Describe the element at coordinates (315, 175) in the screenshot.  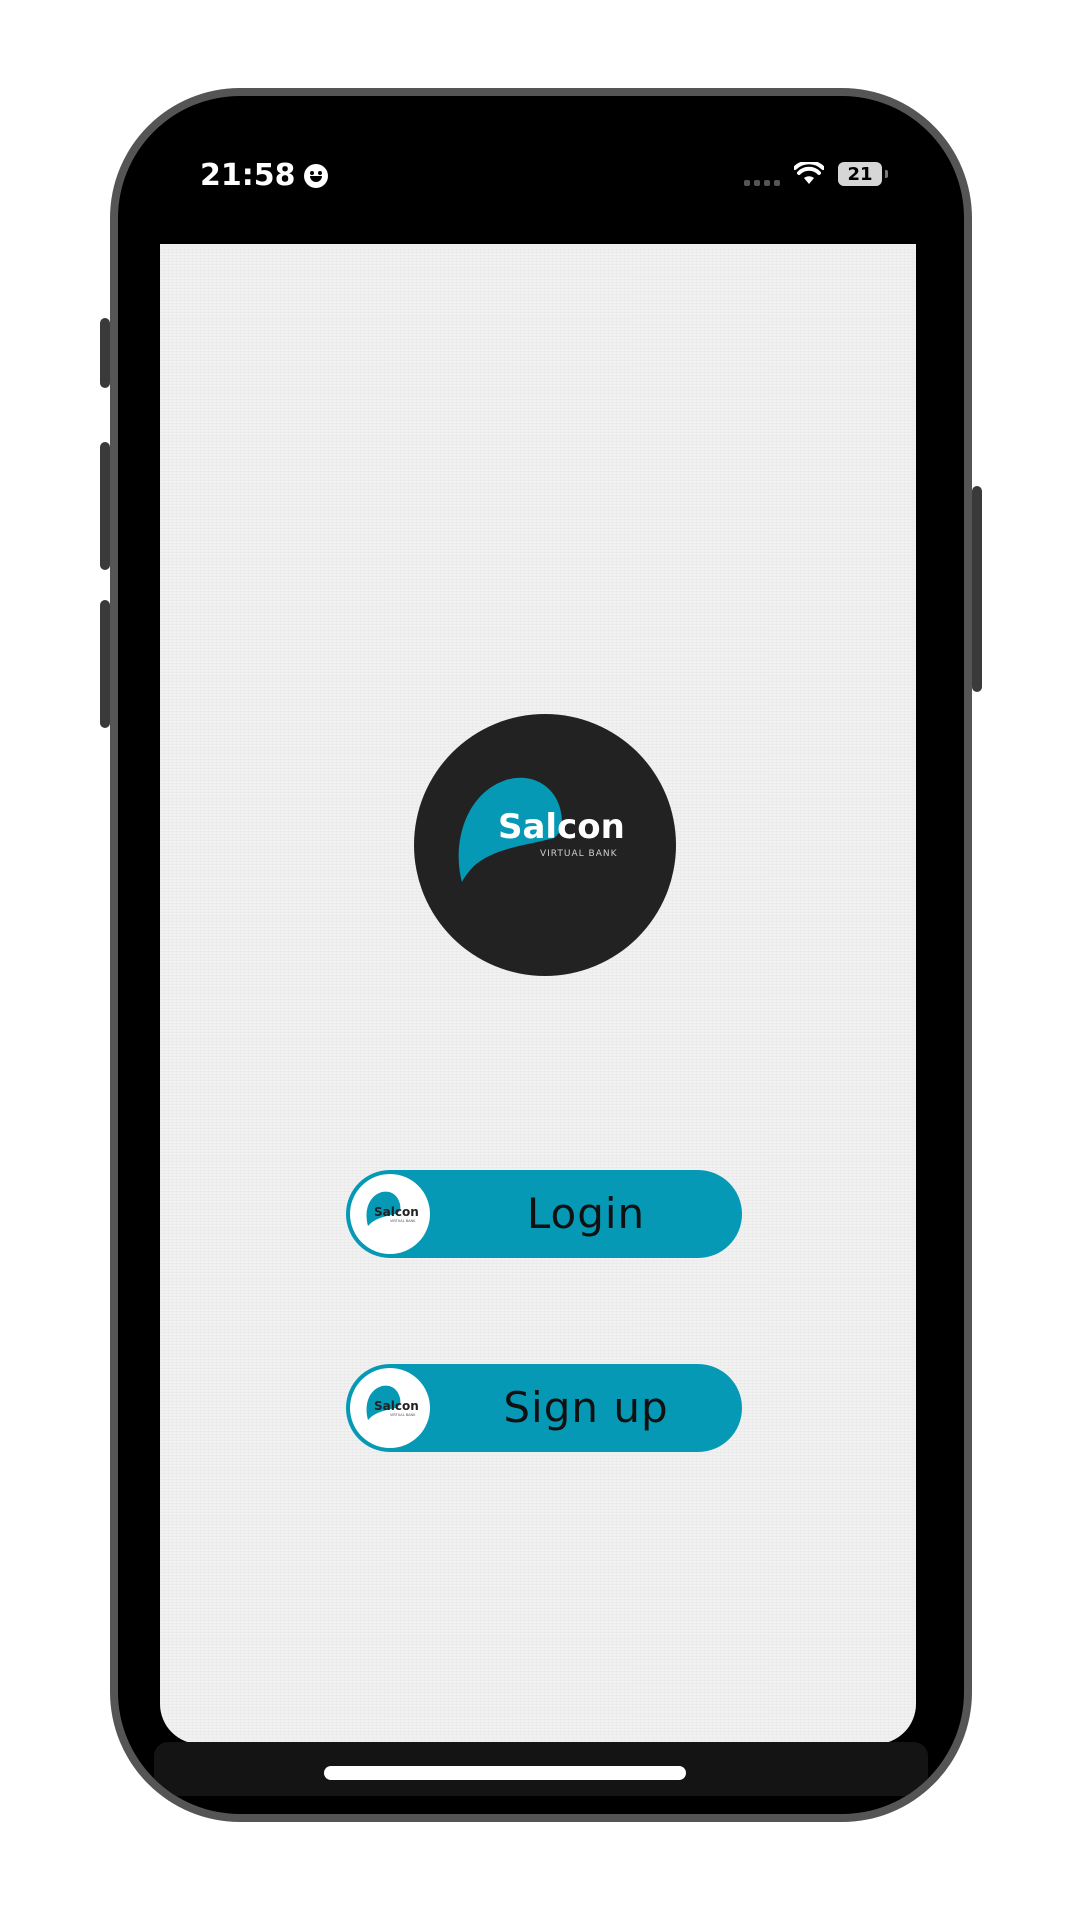
I see `smiley-face-icon` at that location.